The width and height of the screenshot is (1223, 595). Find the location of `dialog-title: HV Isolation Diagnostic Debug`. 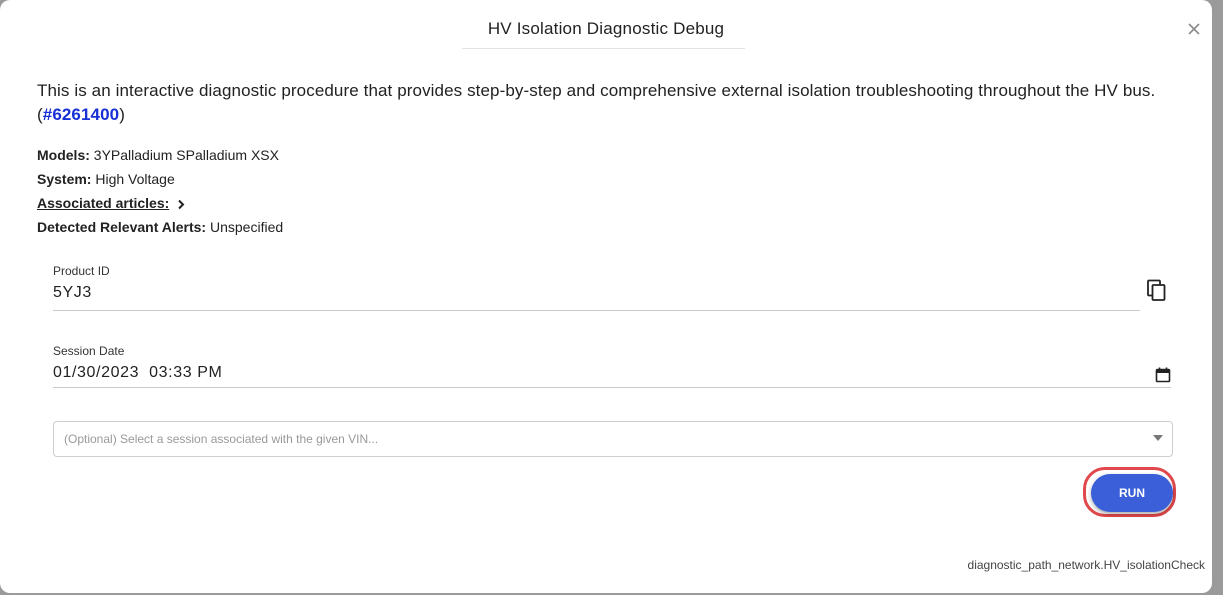

dialog-title: HV Isolation Diagnostic Debug is located at coordinates (606, 28).